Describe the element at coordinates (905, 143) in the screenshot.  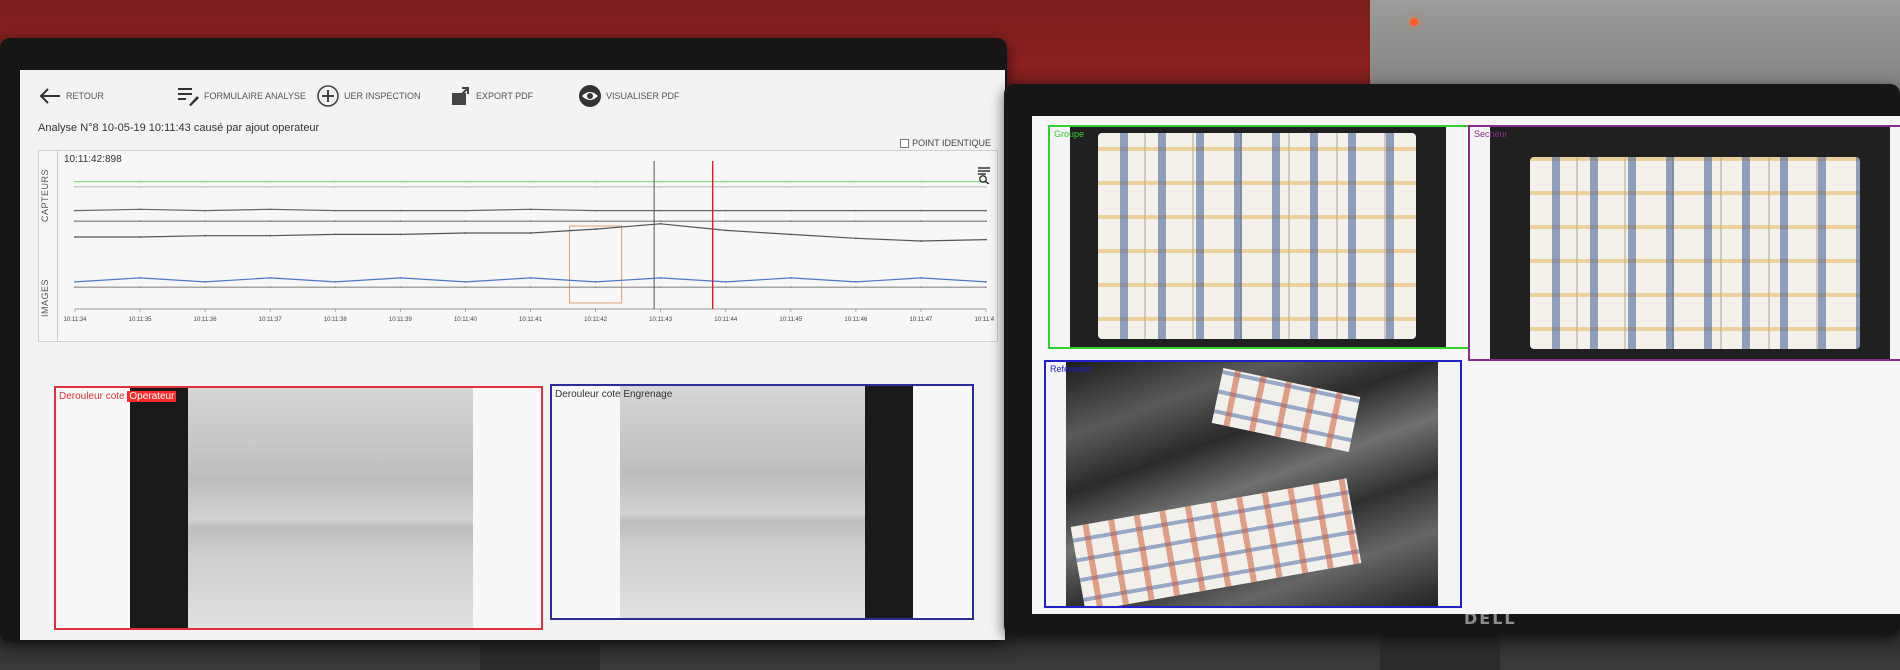
I see `point-identique-checkbox` at that location.